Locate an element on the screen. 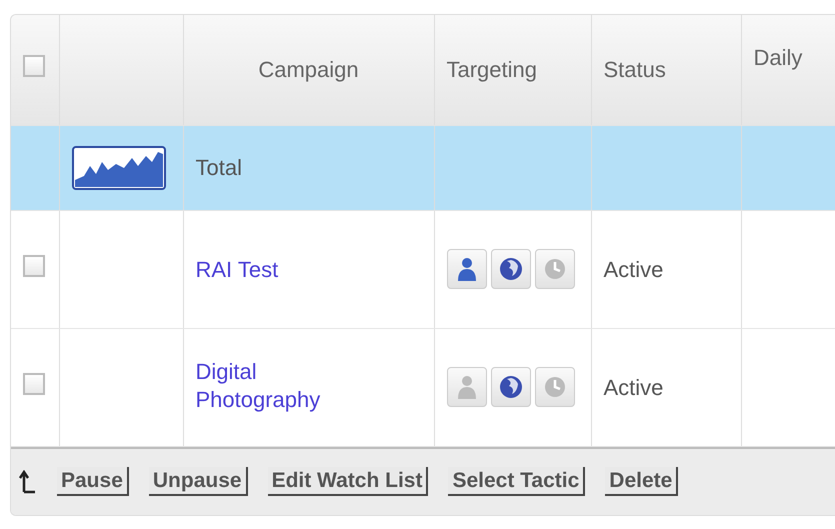  action-button: Edit Watch List is located at coordinates (348, 481).